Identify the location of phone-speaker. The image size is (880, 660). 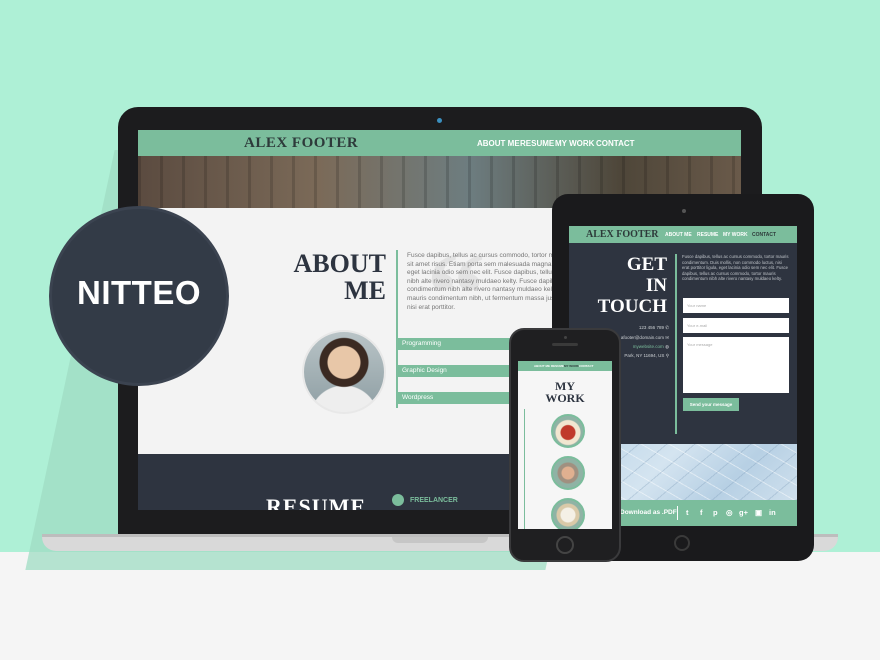
(565, 344).